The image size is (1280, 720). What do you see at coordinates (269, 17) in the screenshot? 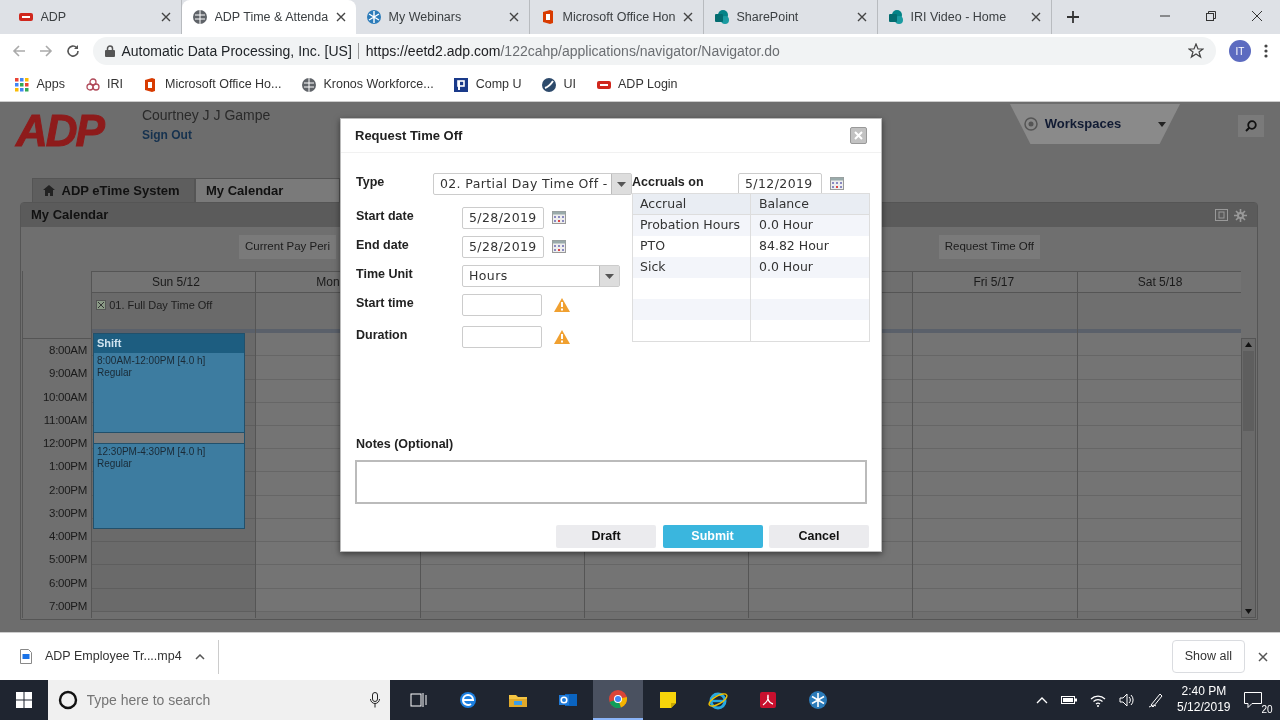
I see `browser-tab: ADP Time & Attenda` at bounding box center [269, 17].